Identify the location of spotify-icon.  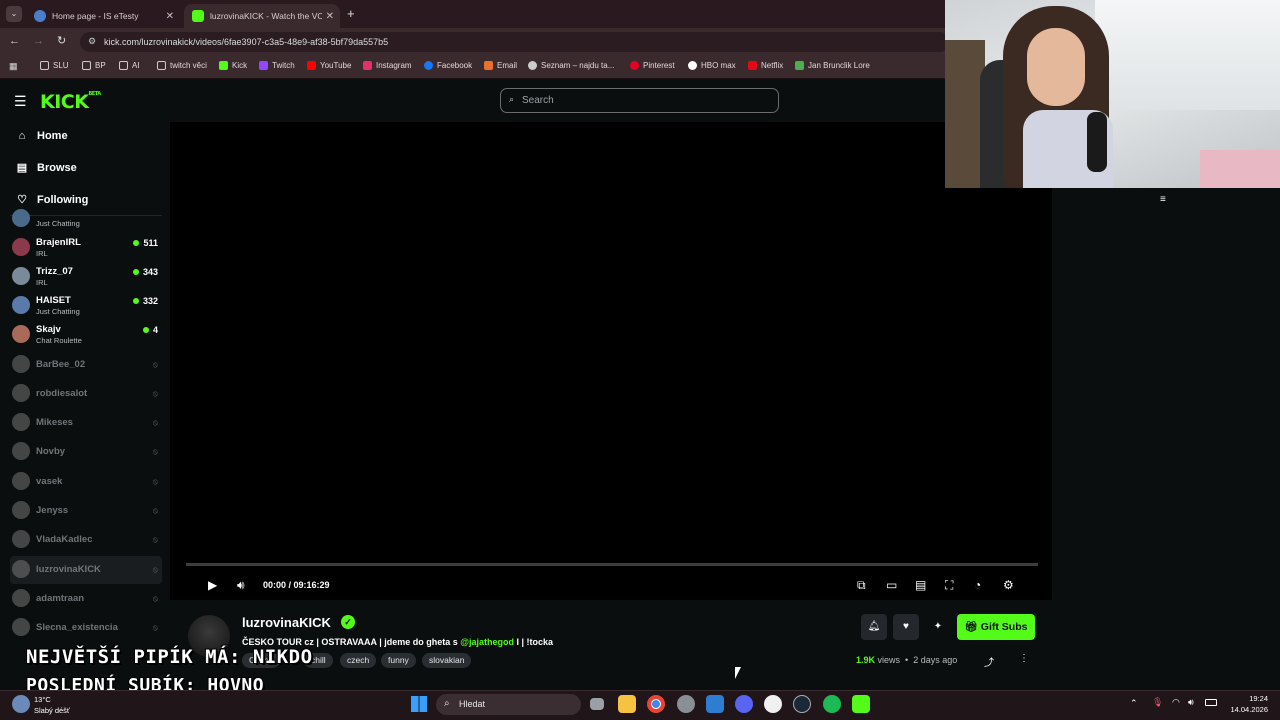
(832, 704).